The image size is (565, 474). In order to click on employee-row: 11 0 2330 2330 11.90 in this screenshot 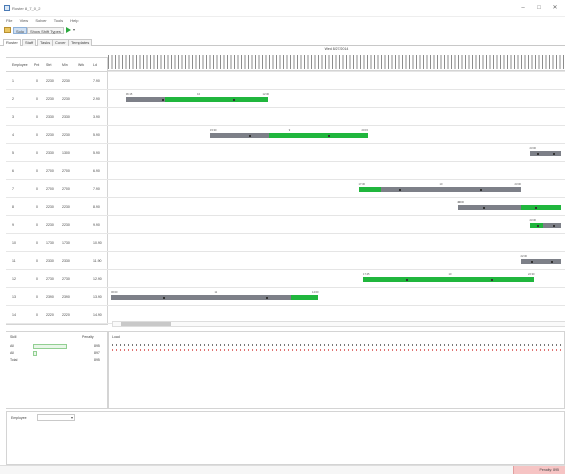, I will do `click(57, 261)`.